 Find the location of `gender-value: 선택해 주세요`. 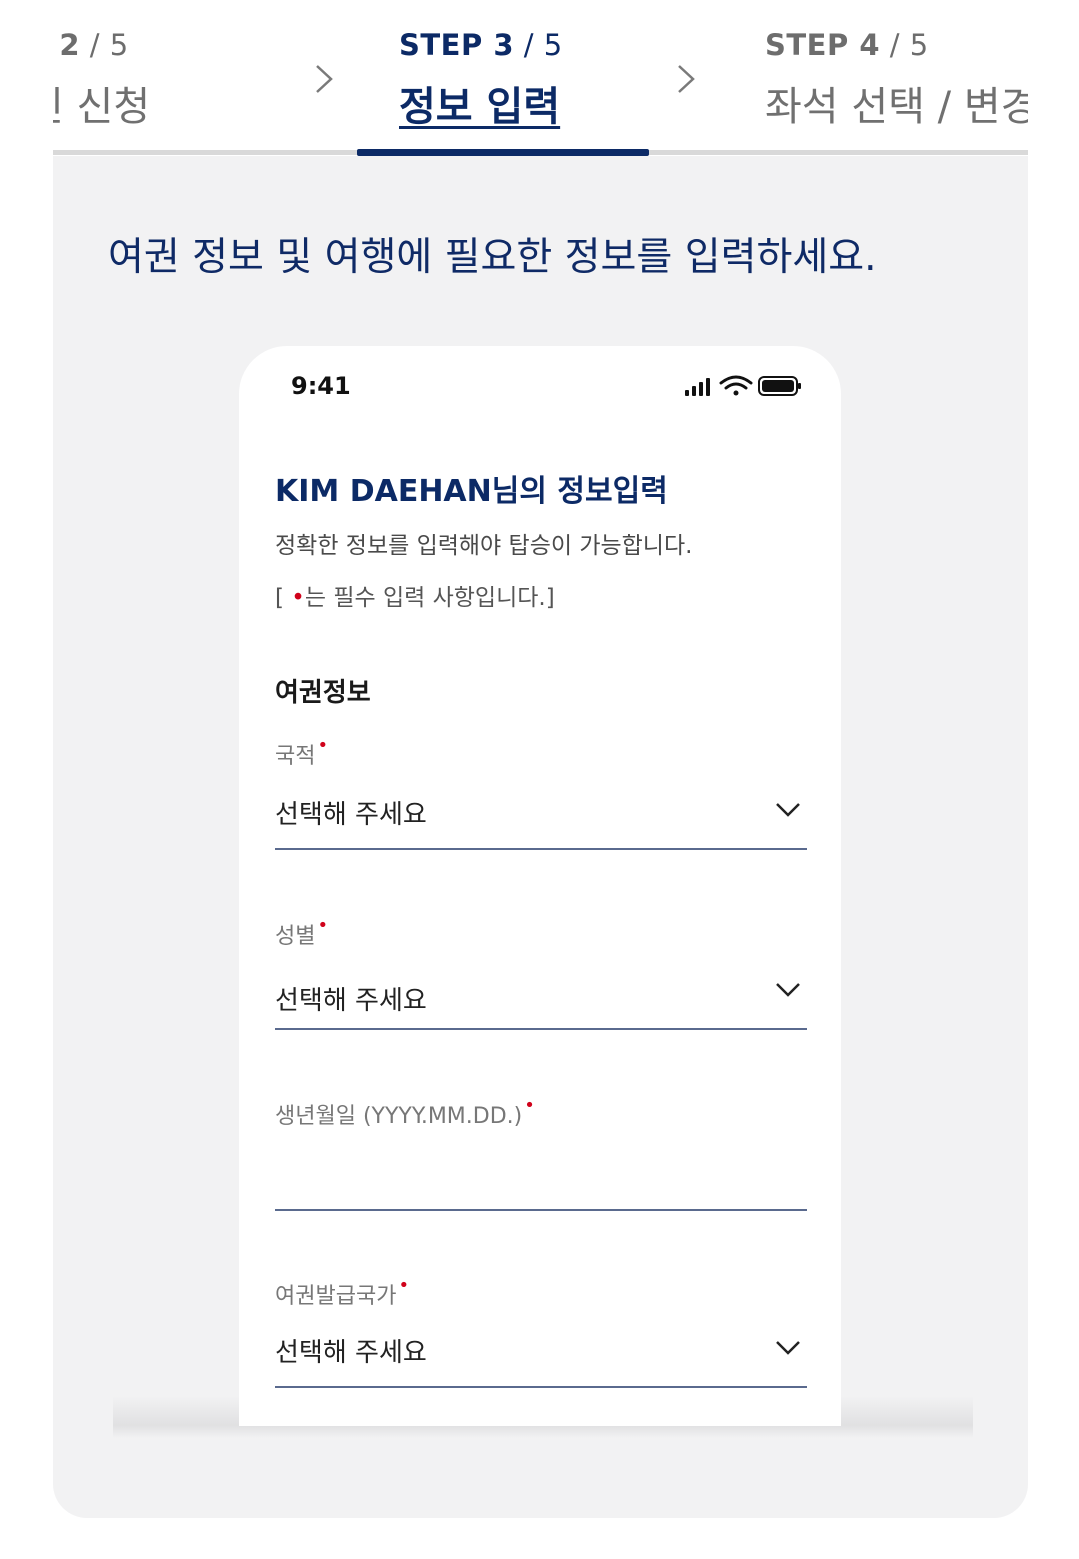

gender-value: 선택해 주세요 is located at coordinates (351, 1001).